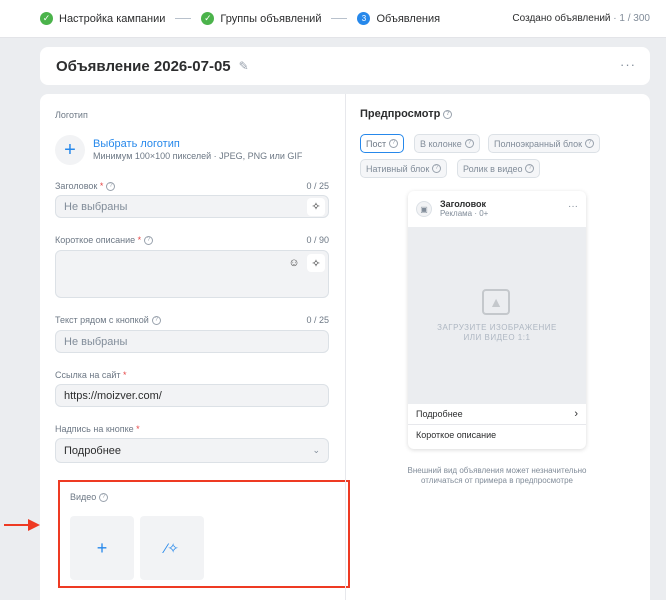  Describe the element at coordinates (71, 115) in the screenshot. I see `logo-label: Логотип` at that location.